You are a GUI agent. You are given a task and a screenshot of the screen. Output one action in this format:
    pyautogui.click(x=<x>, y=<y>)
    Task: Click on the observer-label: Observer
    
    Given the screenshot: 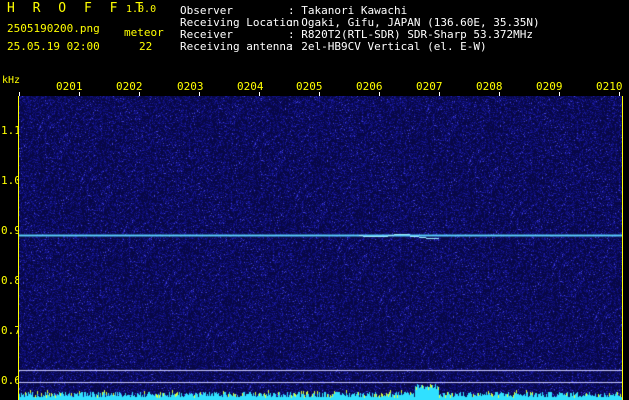 What is the action you would take?
    pyautogui.click(x=206, y=10)
    